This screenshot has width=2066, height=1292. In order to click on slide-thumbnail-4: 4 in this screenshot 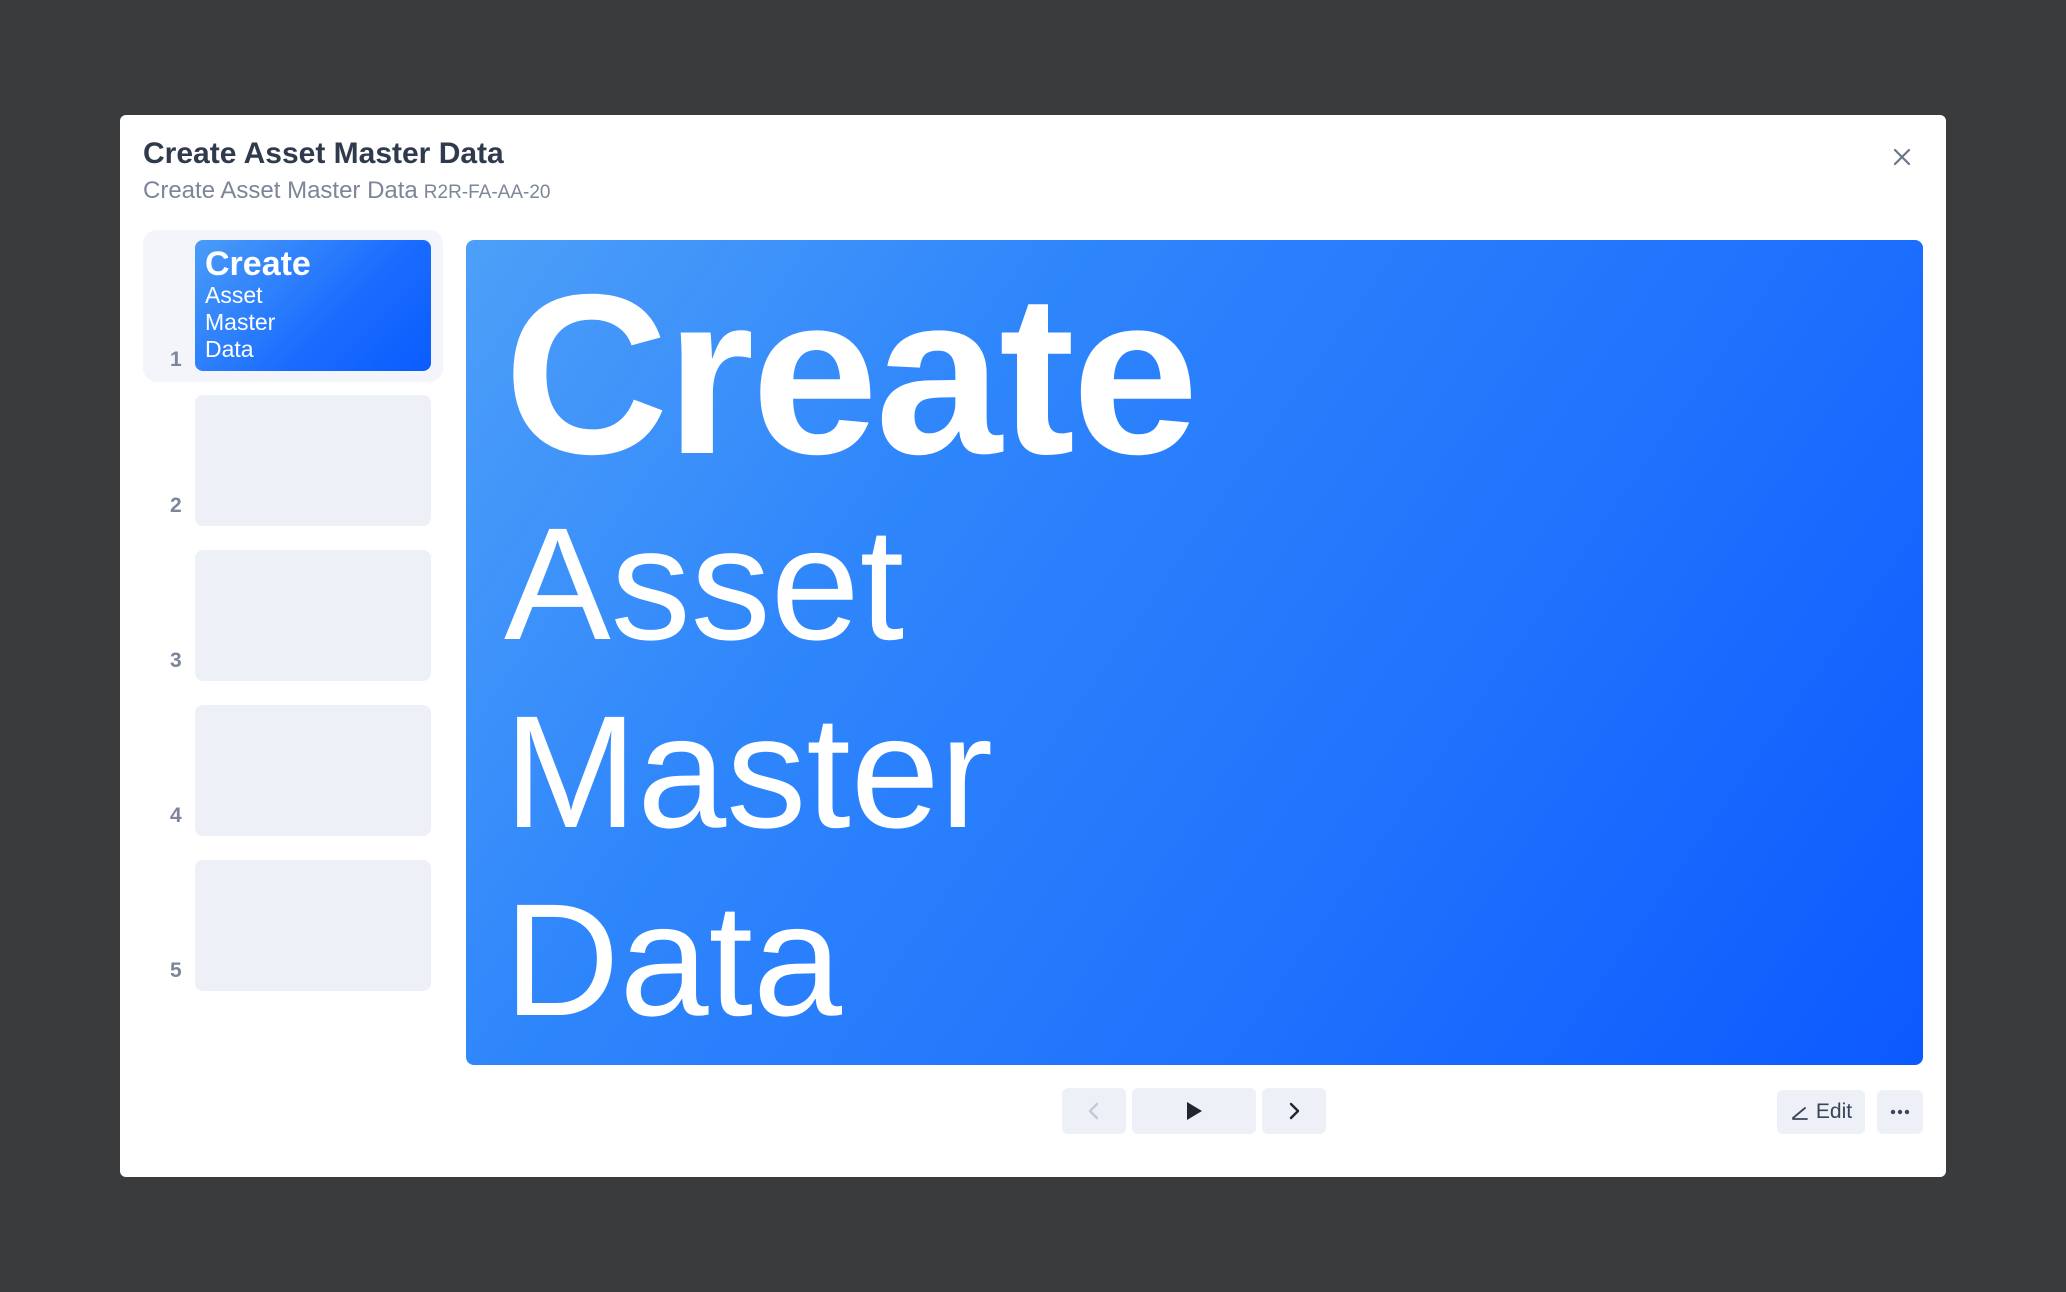, I will do `click(293, 766)`.